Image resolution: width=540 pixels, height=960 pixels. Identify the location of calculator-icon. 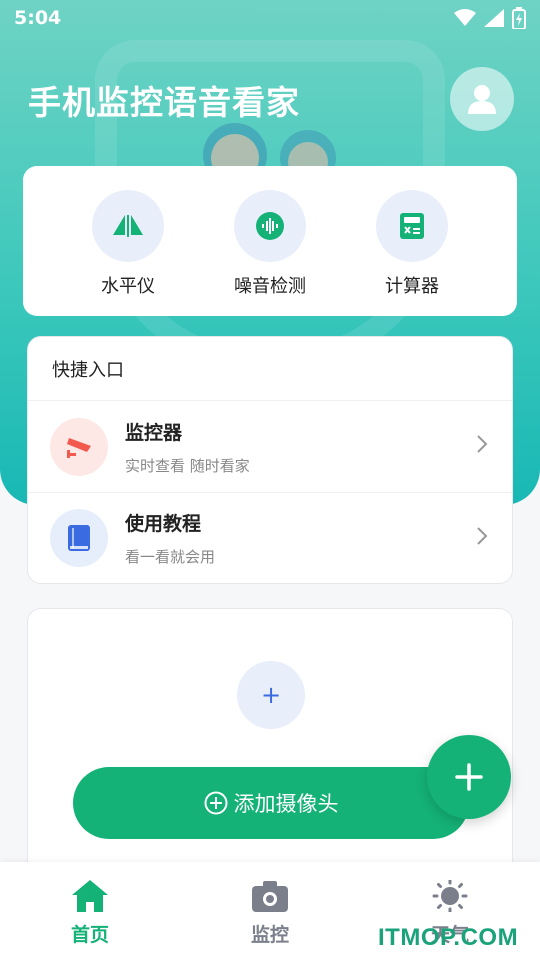
(412, 226).